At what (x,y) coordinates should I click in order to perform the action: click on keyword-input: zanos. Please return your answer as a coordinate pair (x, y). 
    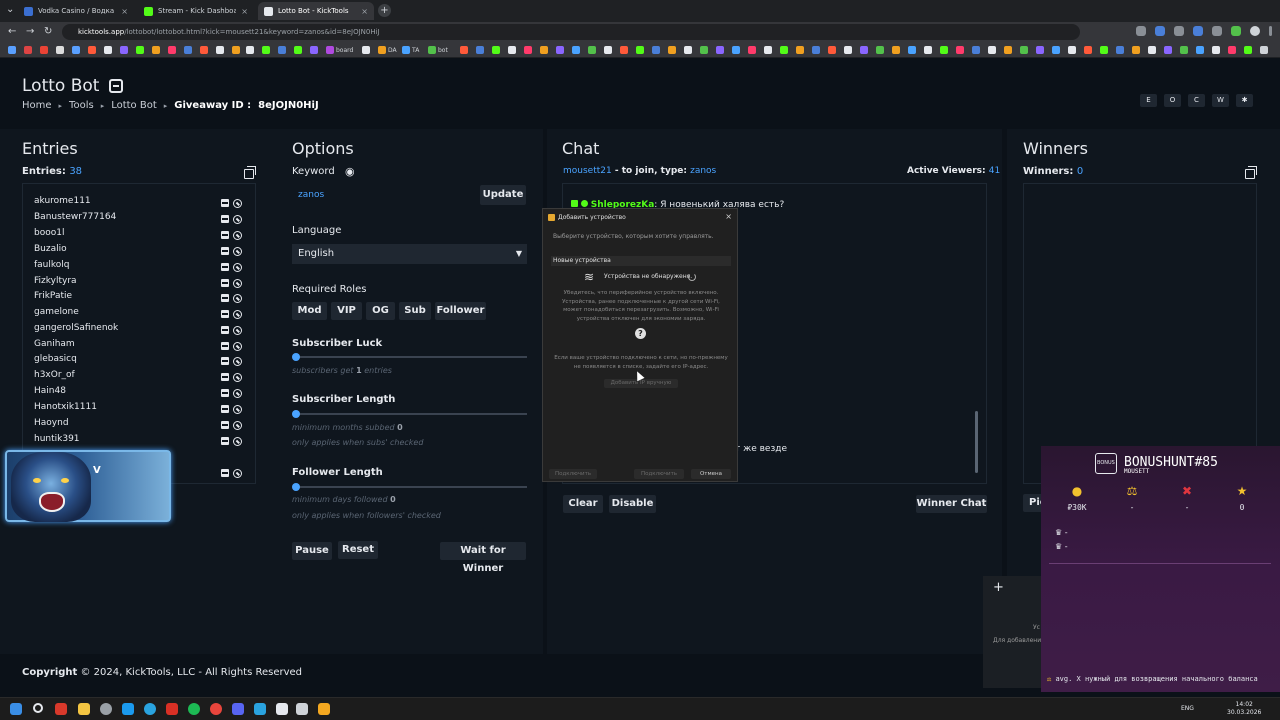
    Looking at the image, I should click on (384, 195).